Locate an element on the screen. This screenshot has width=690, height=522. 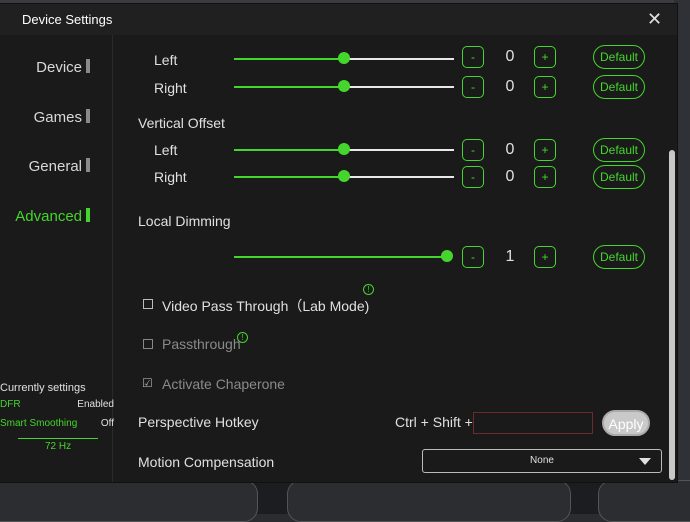
current-settings-divider is located at coordinates (58, 438).